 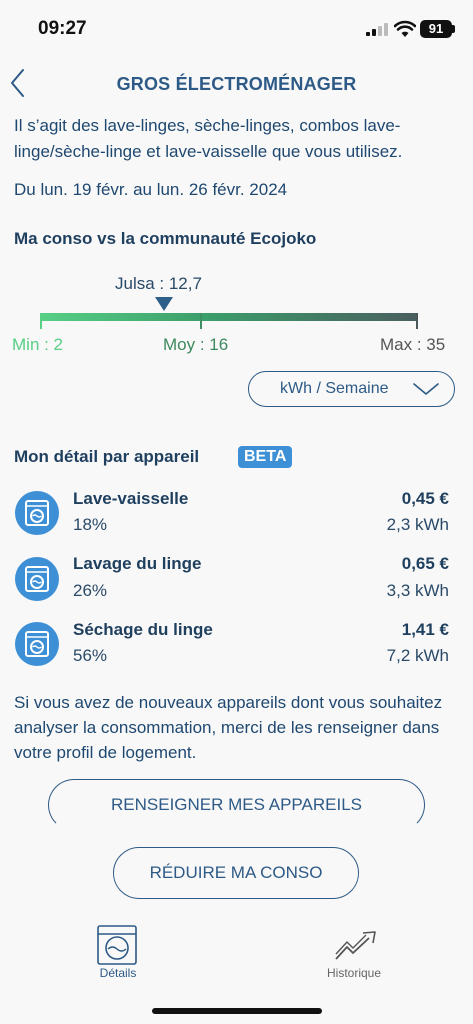 What do you see at coordinates (236, 805) in the screenshot?
I see `declare-appliances-button: RENSEIGNER MES APPAREILS` at bounding box center [236, 805].